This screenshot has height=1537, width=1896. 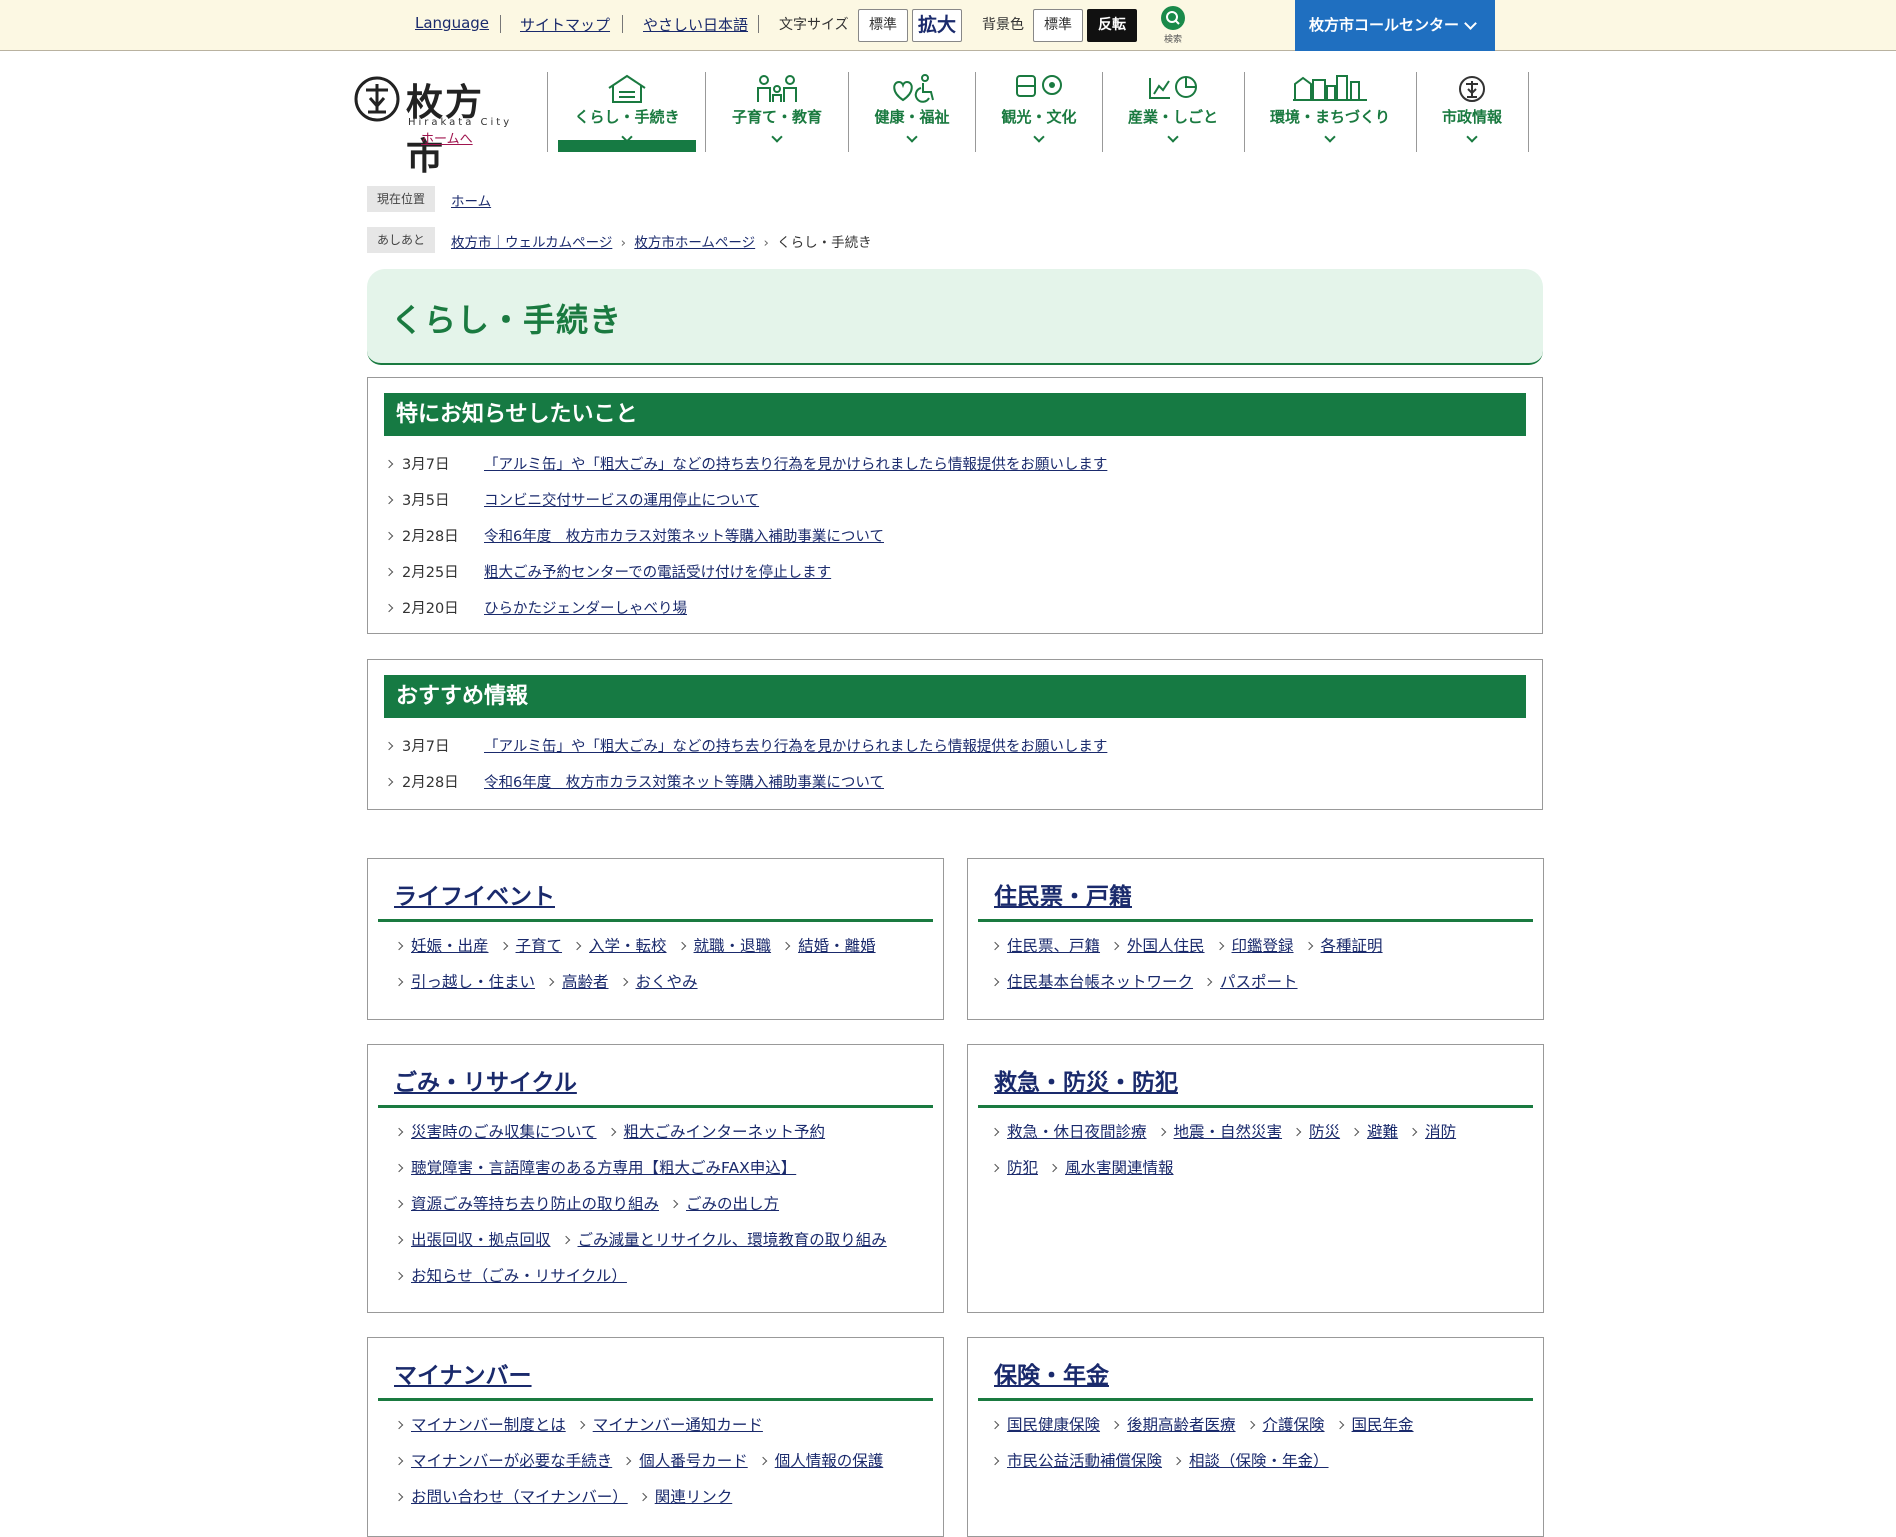 What do you see at coordinates (481, 1240) in the screenshot?
I see `category-link: 出張回収・拠点回収` at bounding box center [481, 1240].